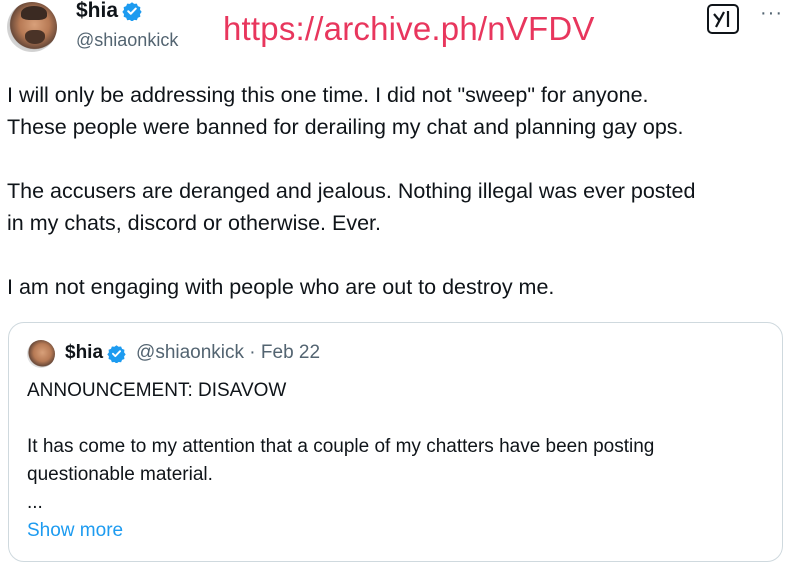  I want to click on author-name-row: $hia, so click(109, 11).